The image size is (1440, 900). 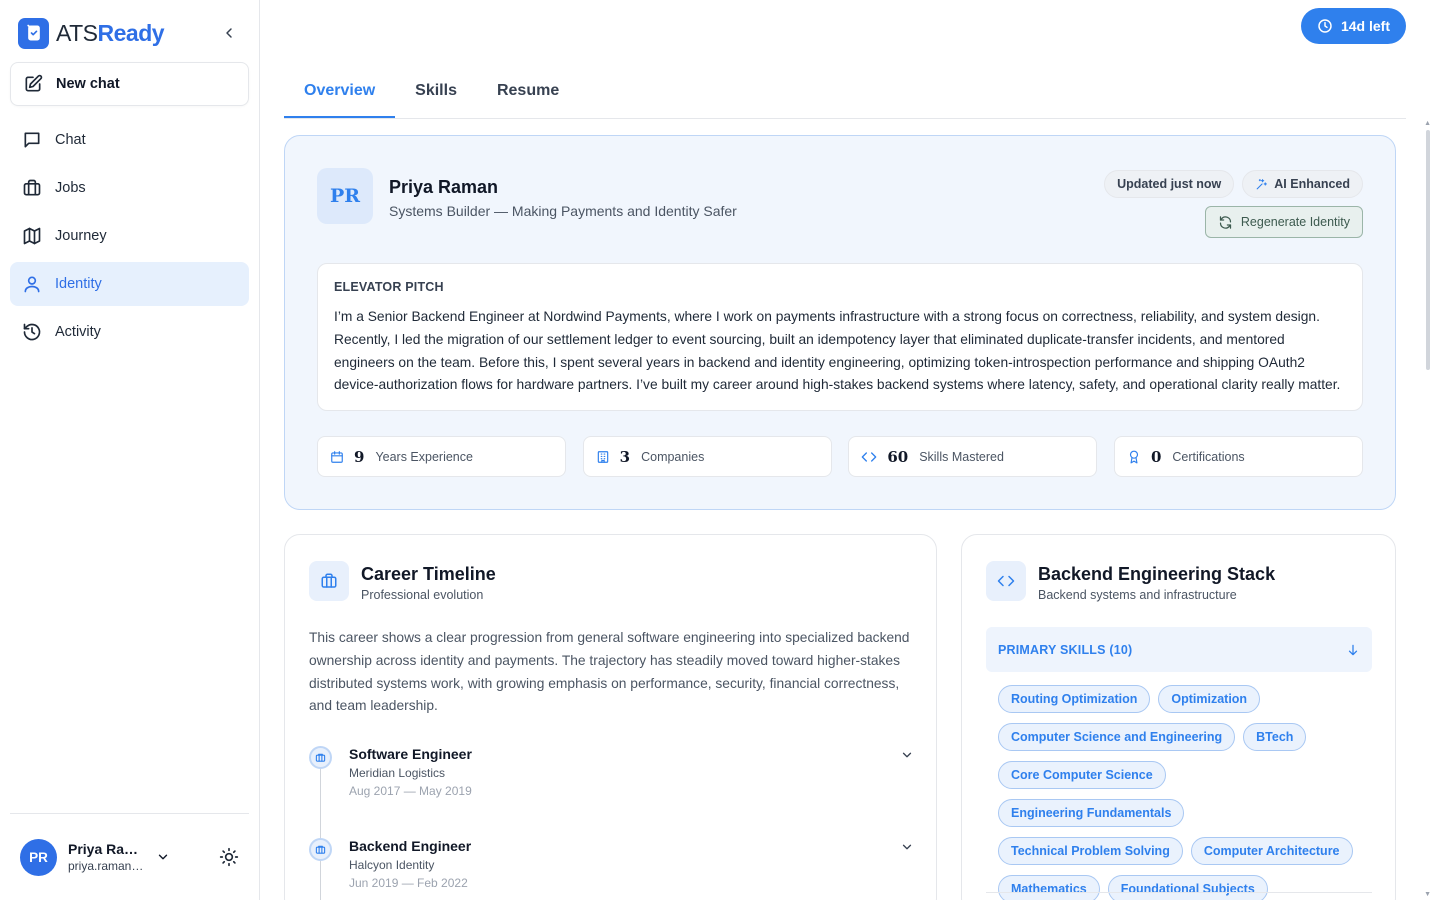 What do you see at coordinates (410, 791) in the screenshot?
I see `timeline-dates: Aug 2017 — May 2019` at bounding box center [410, 791].